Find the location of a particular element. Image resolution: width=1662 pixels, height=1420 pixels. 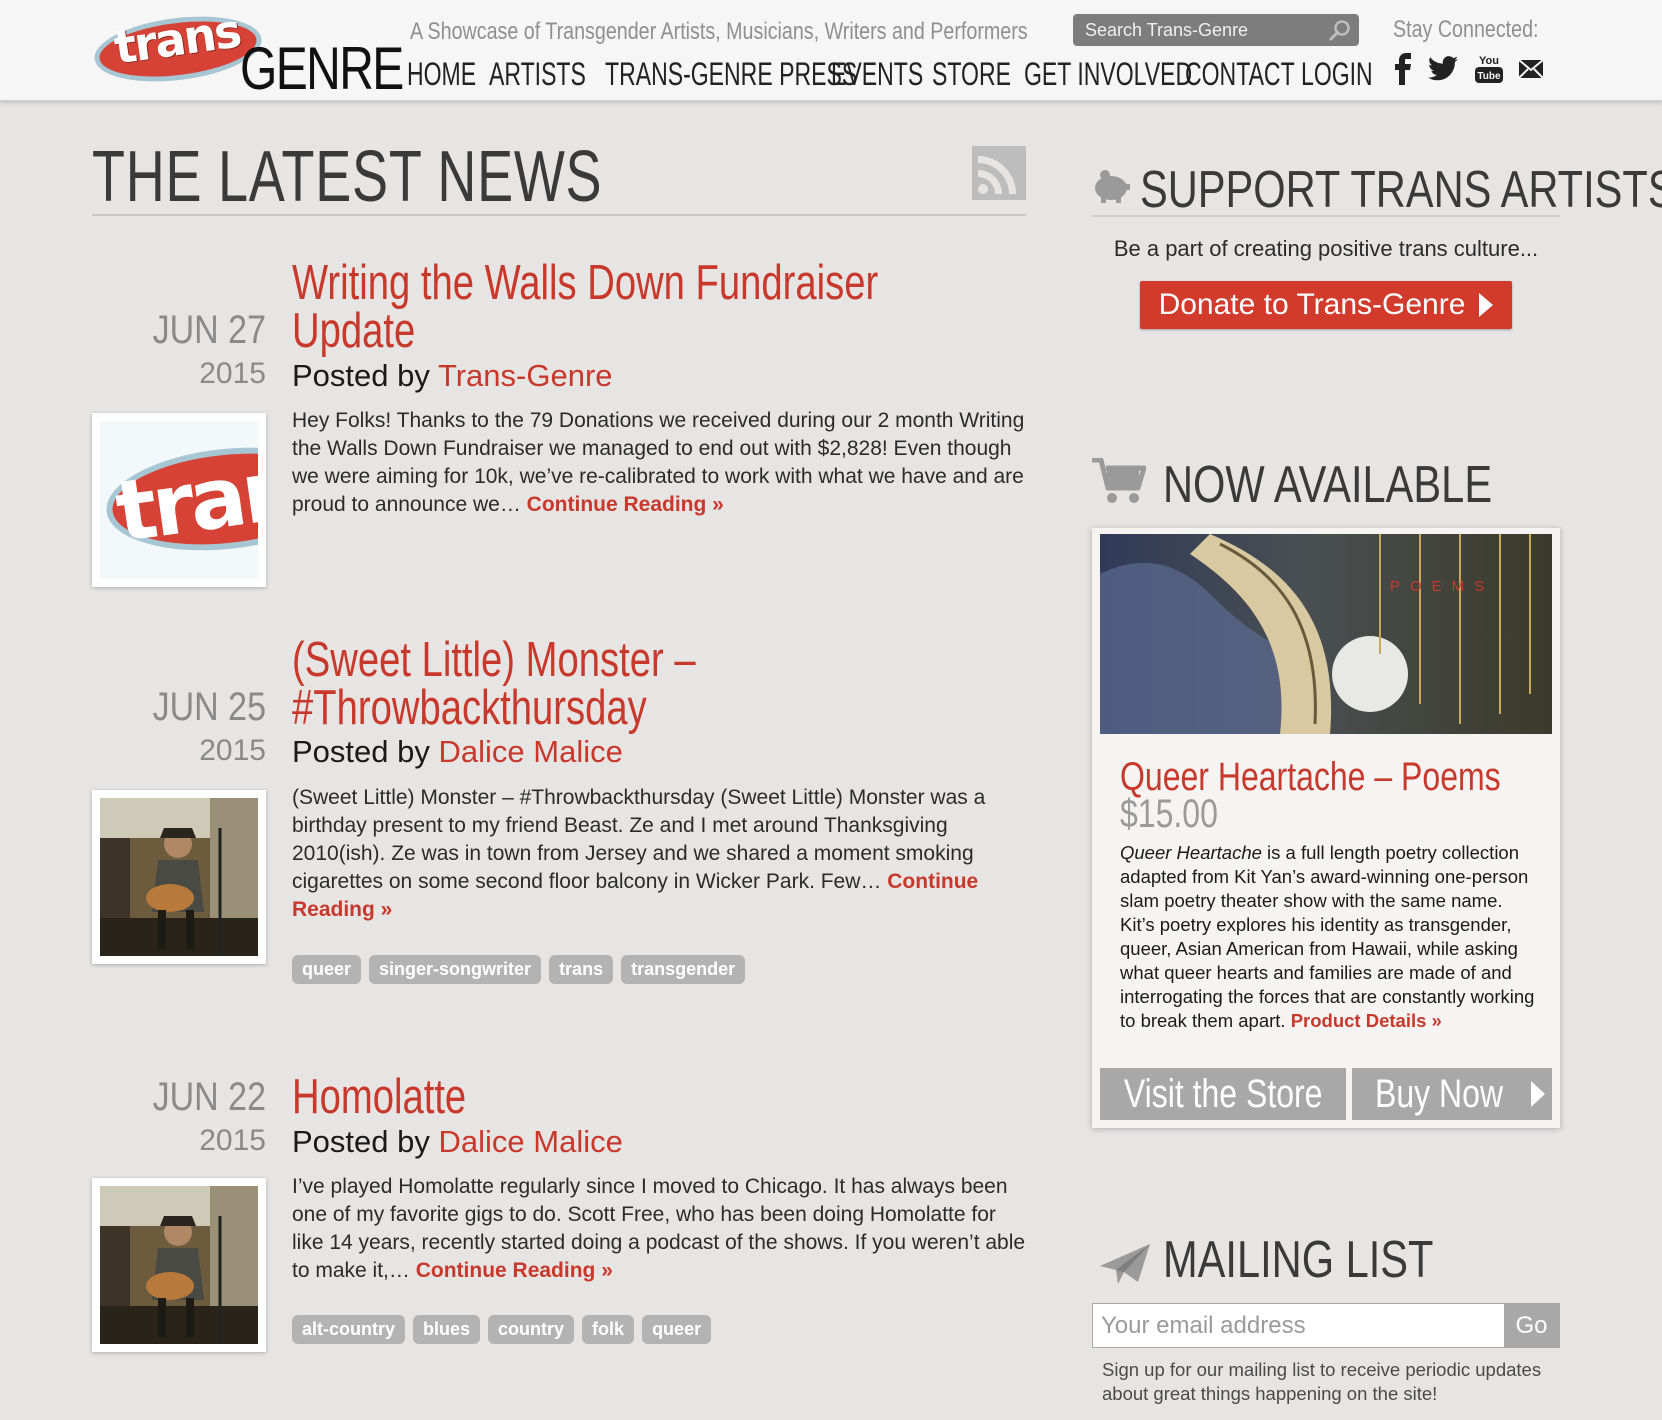

tag-folk: folk is located at coordinates (608, 1329).